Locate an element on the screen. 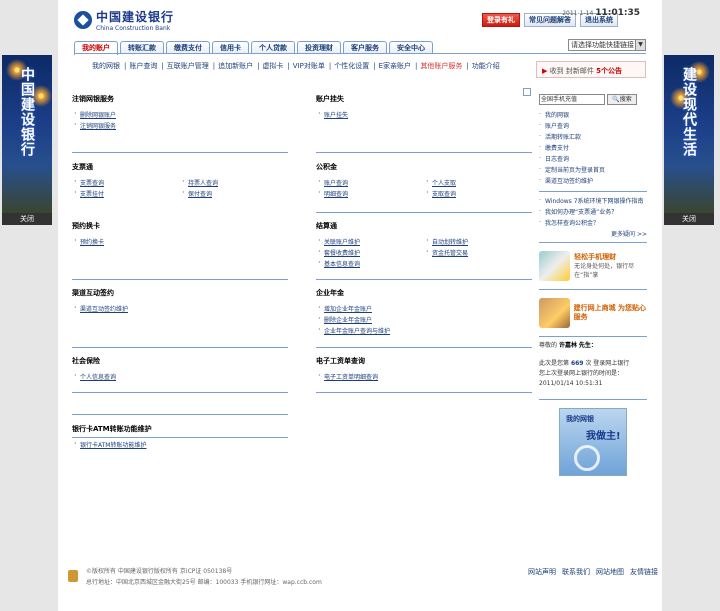  more-link: 更多疑问 >> is located at coordinates (593, 233).